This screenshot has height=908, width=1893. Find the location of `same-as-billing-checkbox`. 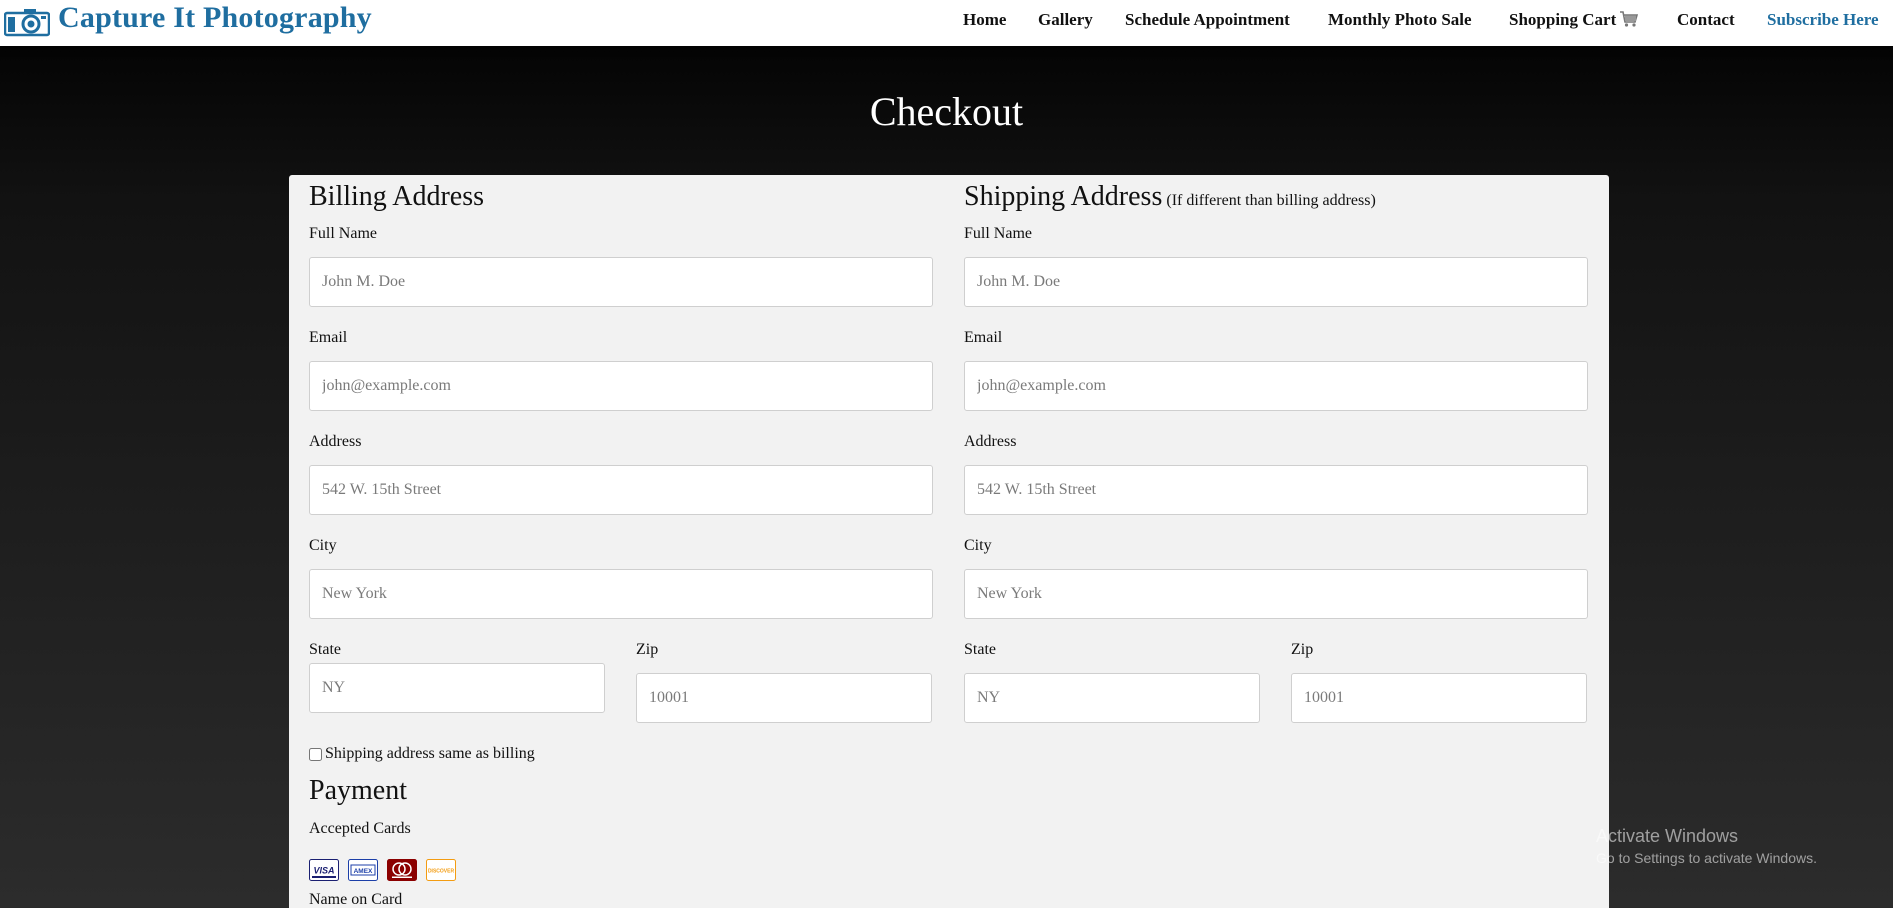

same-as-billing-checkbox is located at coordinates (315, 754).